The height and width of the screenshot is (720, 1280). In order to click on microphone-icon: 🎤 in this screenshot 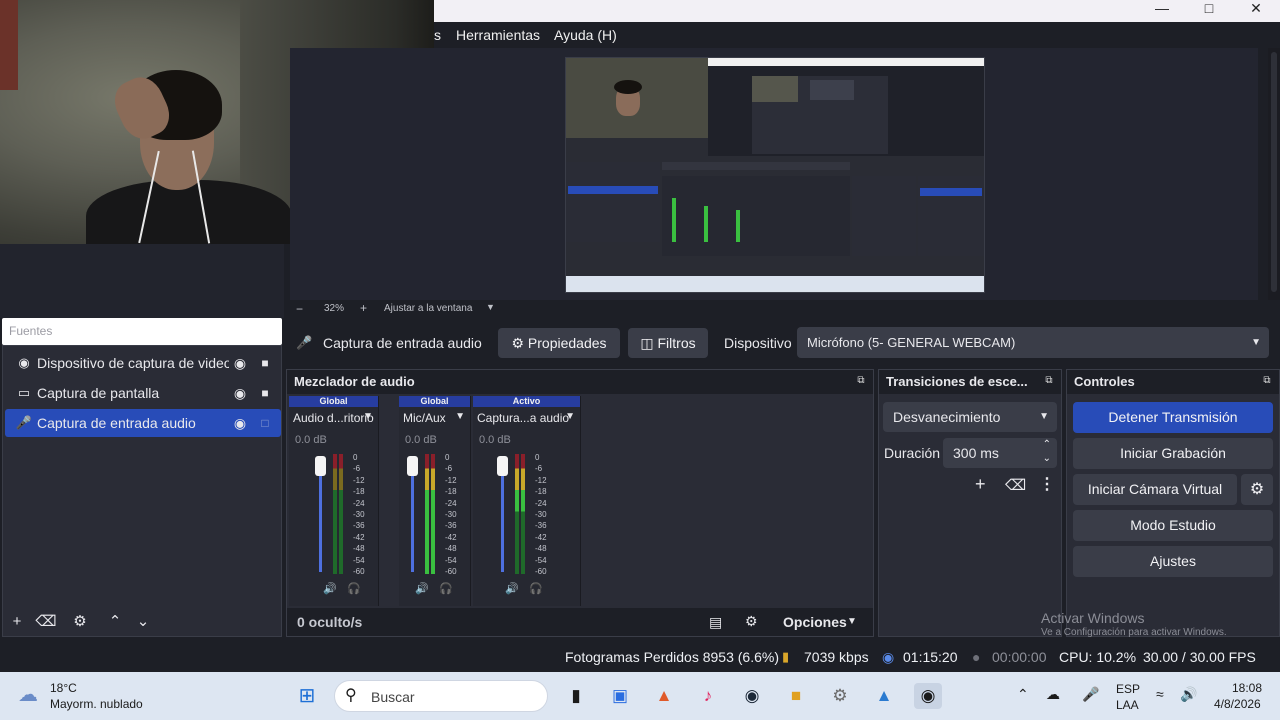, I will do `click(1090, 694)`.